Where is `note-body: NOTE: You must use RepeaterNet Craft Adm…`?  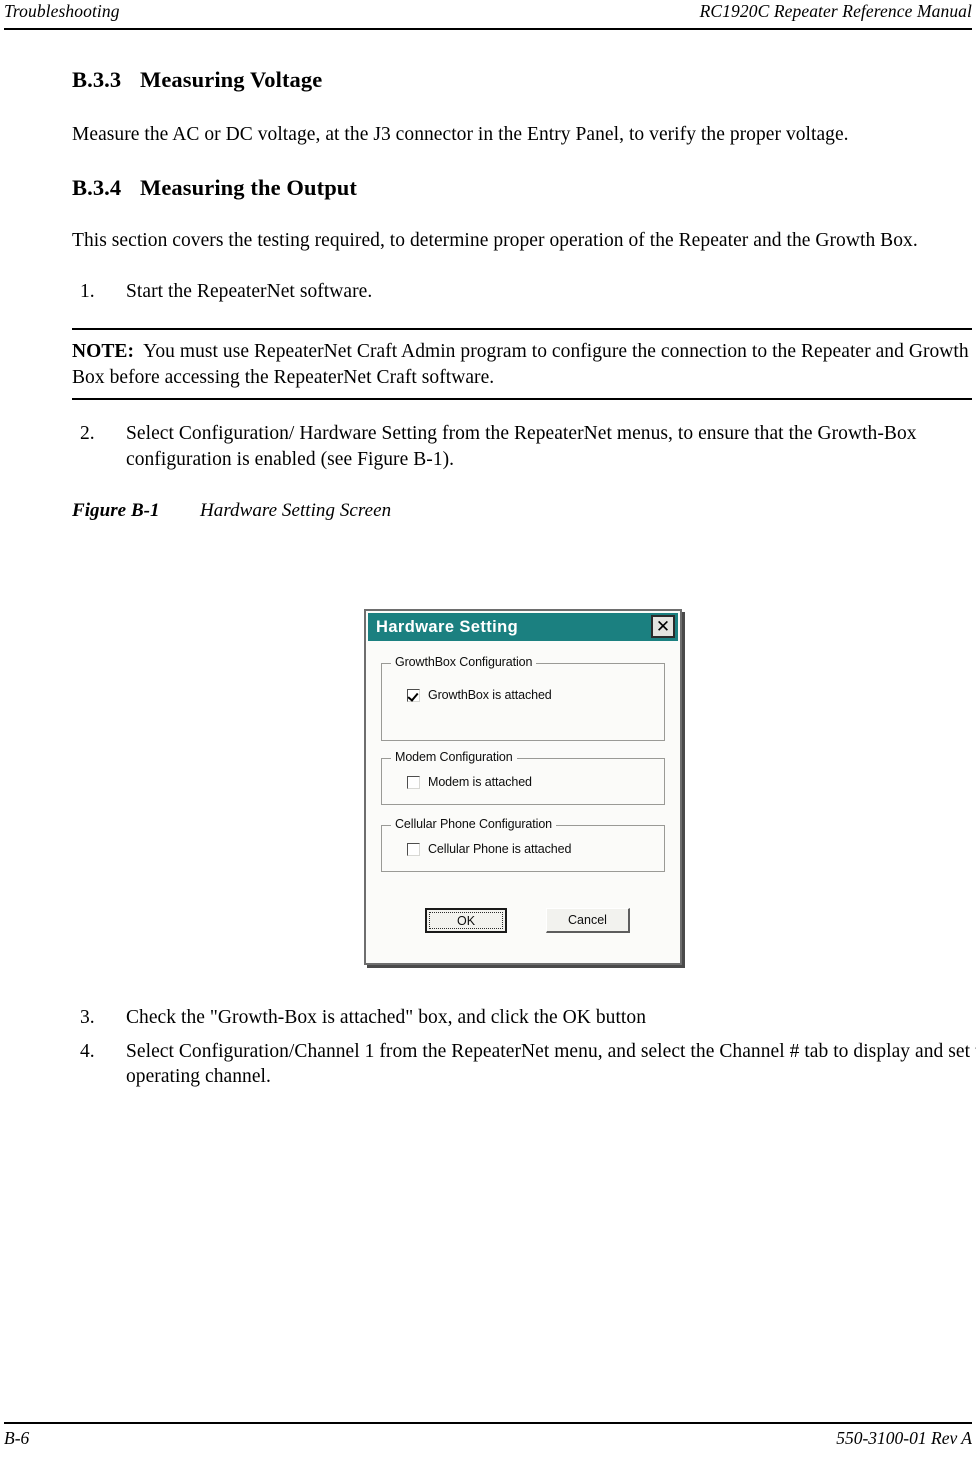
note-body: NOTE: You must use RepeaterNet Craft Adm… is located at coordinates (522, 364).